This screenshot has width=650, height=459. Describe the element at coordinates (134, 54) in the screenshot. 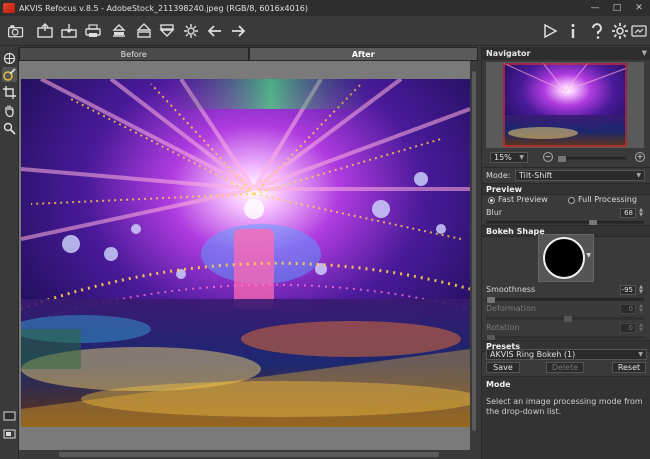

I see `tab-before: Before` at that location.